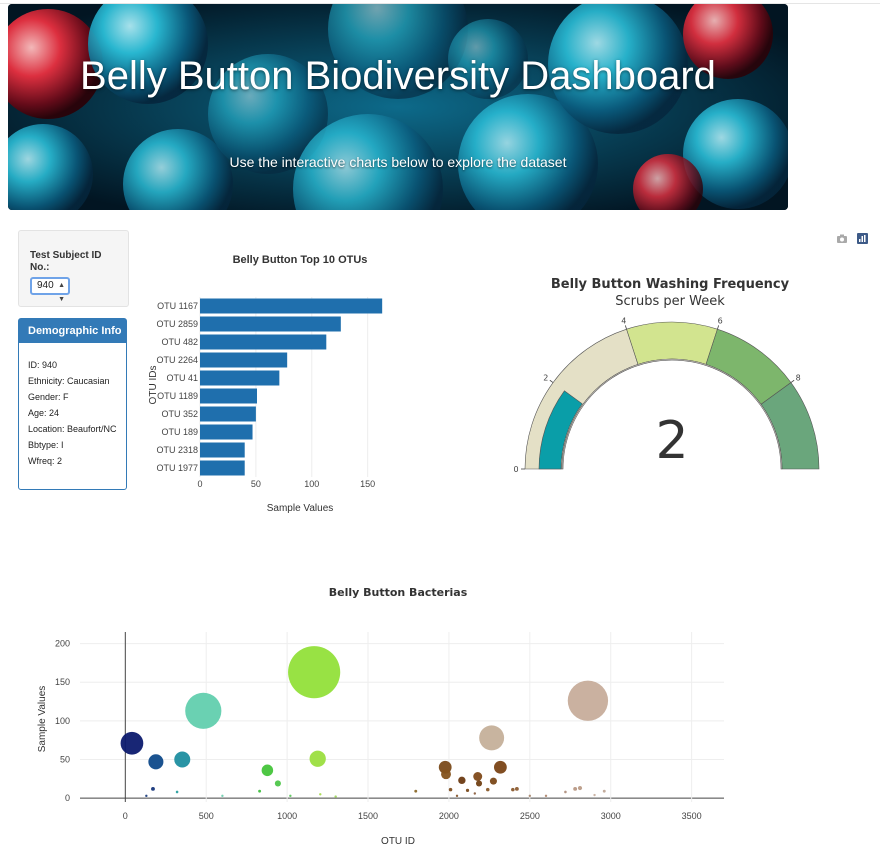 This screenshot has height=858, width=880. I want to click on chevron-updown-icon: ▲ ▼, so click(61, 292).